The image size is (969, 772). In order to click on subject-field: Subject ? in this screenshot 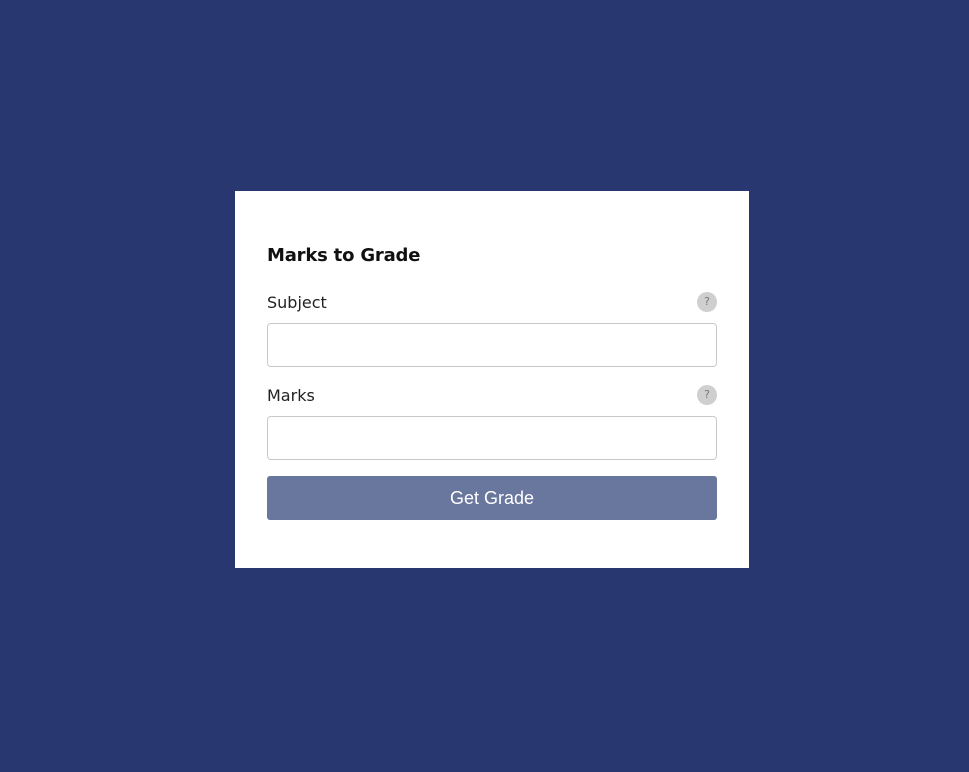, I will do `click(492, 329)`.